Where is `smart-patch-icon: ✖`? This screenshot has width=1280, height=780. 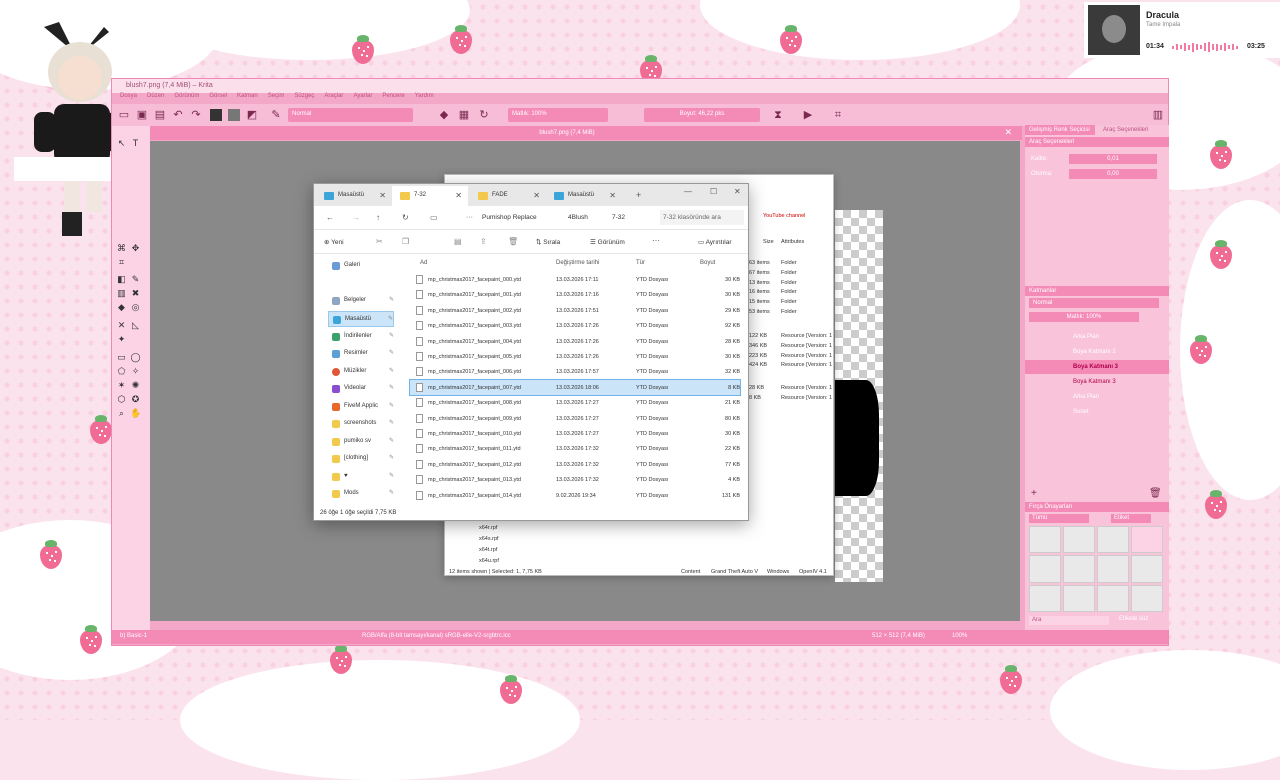 smart-patch-icon: ✖ is located at coordinates (135, 293).